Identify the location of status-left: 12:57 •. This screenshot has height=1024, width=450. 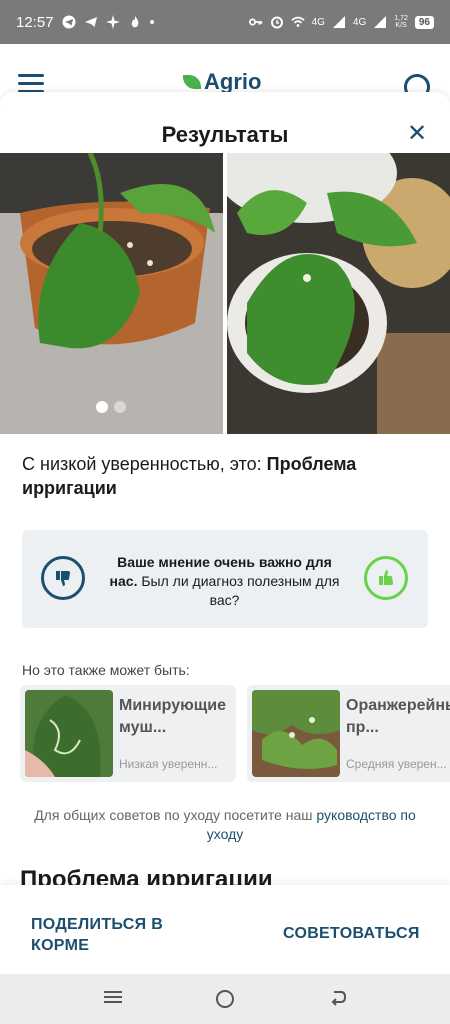
(85, 22).